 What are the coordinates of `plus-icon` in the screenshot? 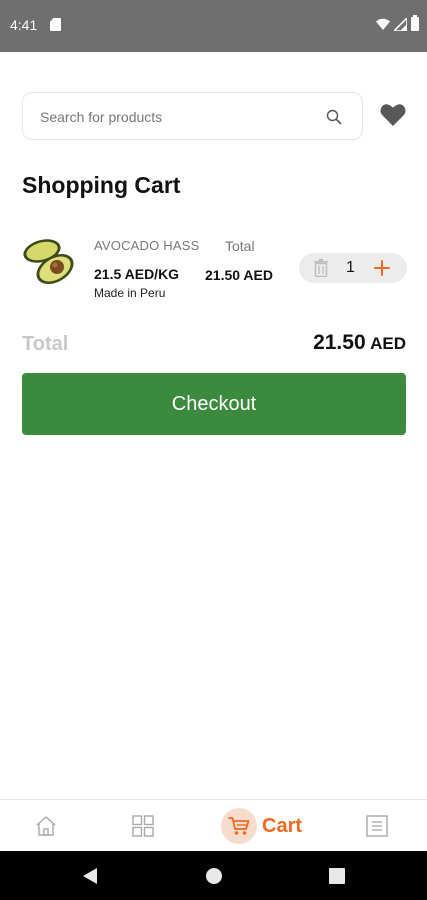 It's located at (382, 268).